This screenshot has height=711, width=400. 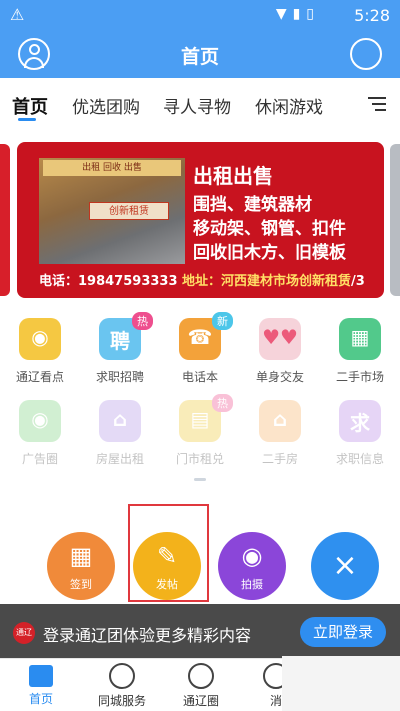 I want to click on grid-item-label: 广告圈, so click(x=39, y=459).